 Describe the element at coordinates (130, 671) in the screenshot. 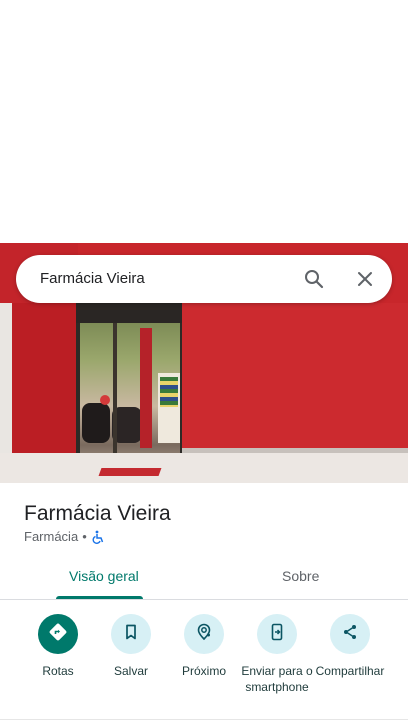

I see `save-label: Salvar` at that location.